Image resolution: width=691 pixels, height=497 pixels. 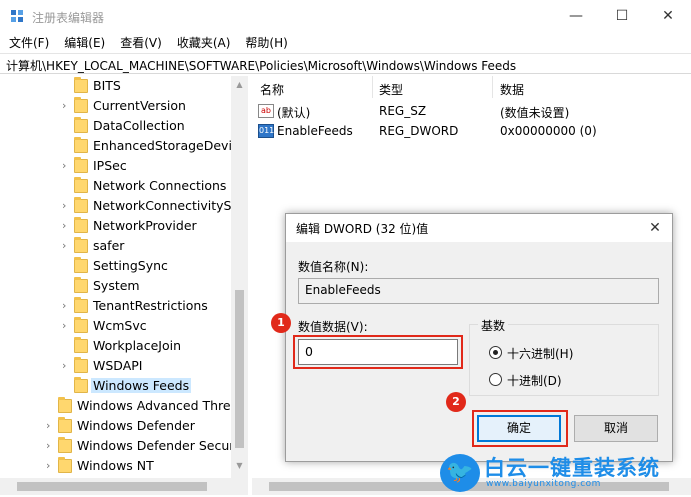 What do you see at coordinates (616, 428) in the screenshot?
I see `cancel-button: 取消` at bounding box center [616, 428].